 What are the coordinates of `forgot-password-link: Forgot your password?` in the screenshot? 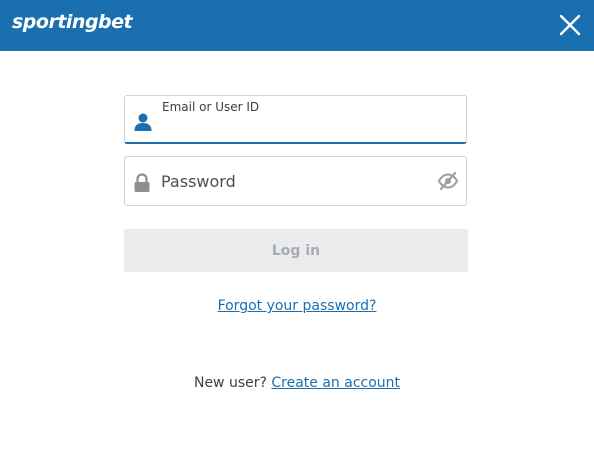 It's located at (297, 306).